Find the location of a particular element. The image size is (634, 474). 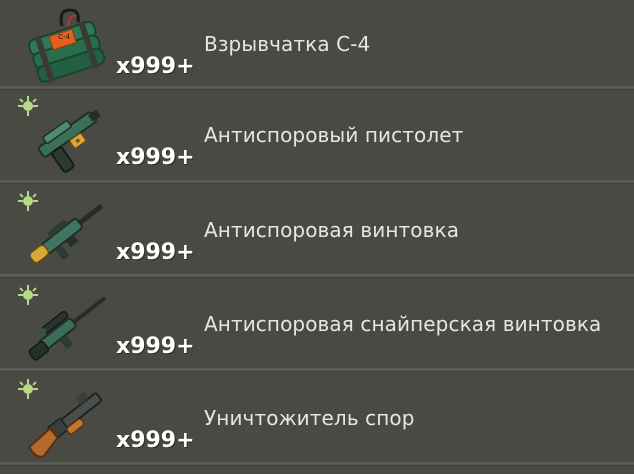

anti-spore-pistol-icon is located at coordinates (66, 138).